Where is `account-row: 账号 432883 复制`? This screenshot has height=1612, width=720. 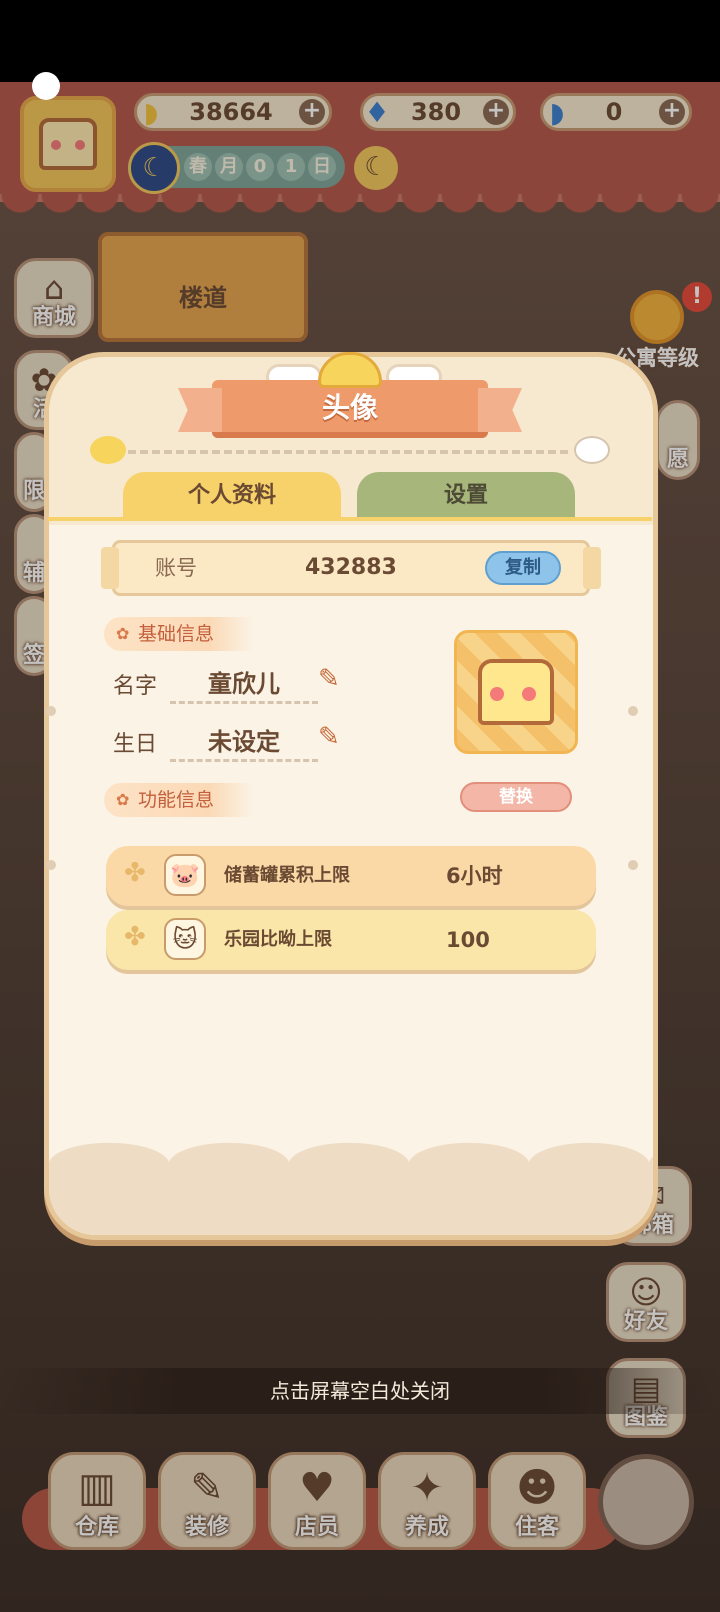
account-row: 账号 432883 复制 is located at coordinates (351, 568).